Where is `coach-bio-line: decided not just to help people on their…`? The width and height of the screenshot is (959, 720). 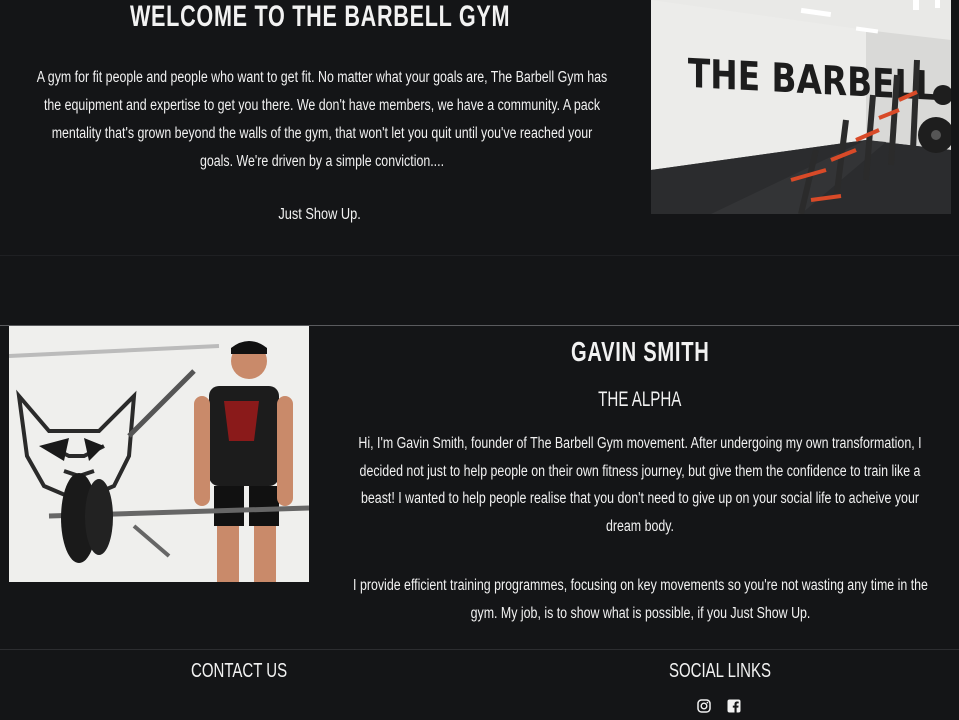
coach-bio-line: decided not just to help people on their… is located at coordinates (640, 471).